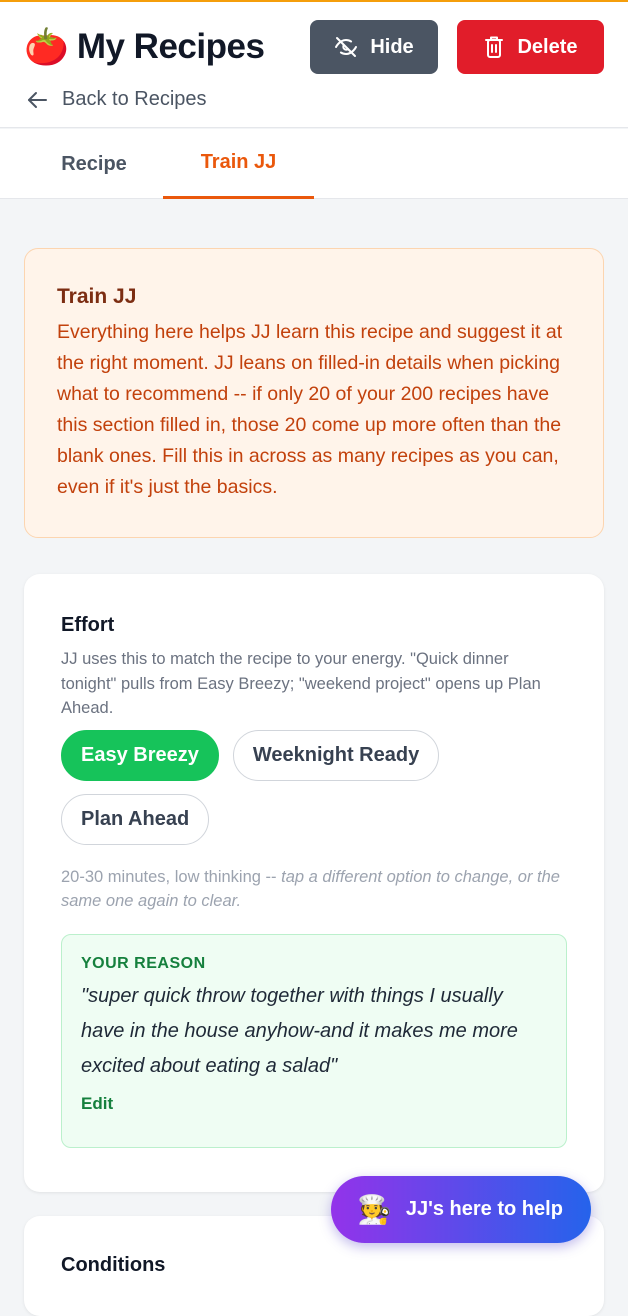 Image resolution: width=628 pixels, height=1316 pixels. I want to click on effort-hint-text: 20-30 minutes, low thinking --, so click(171, 876).